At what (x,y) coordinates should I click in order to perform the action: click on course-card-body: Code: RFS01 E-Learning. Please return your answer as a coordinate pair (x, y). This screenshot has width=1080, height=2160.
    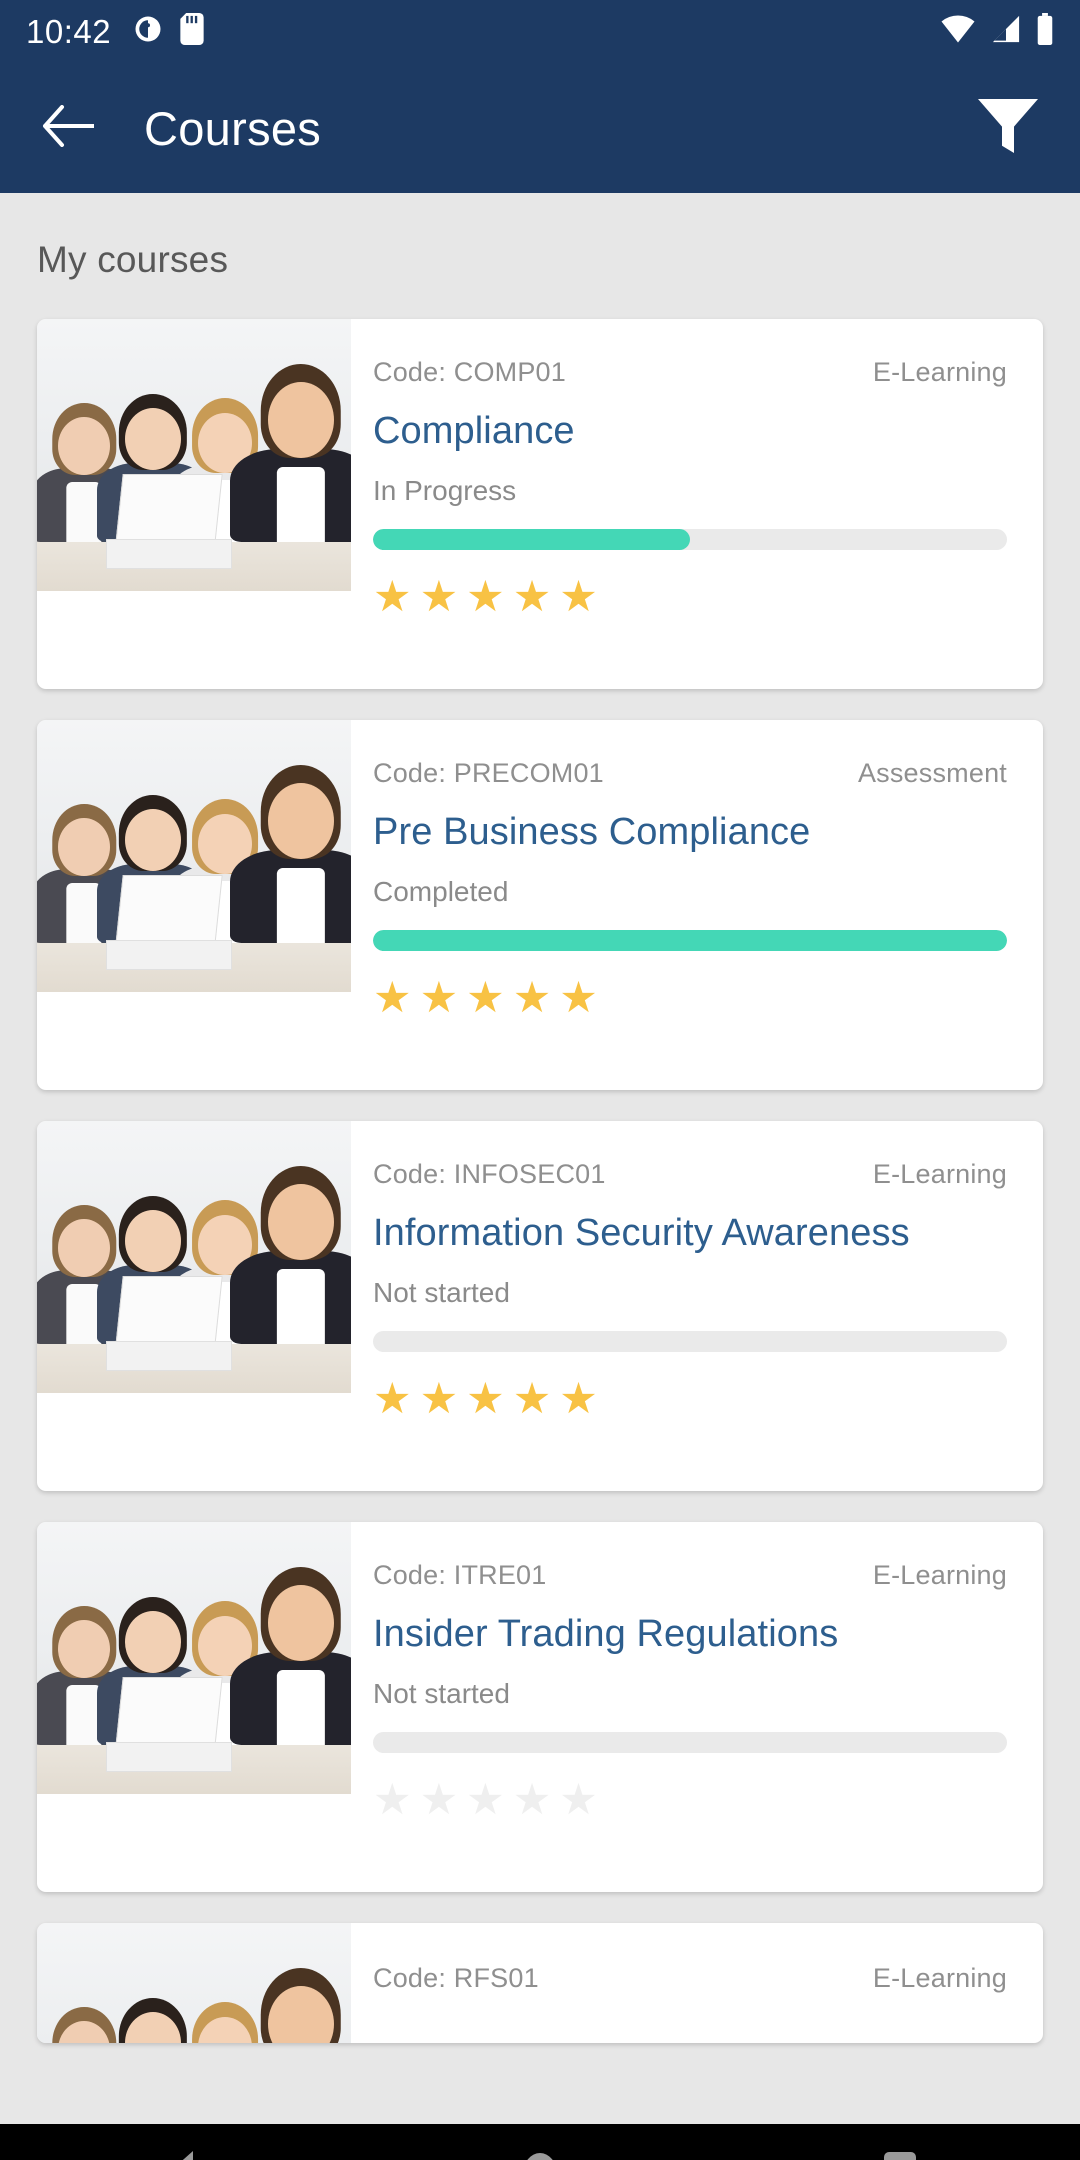
    Looking at the image, I should click on (697, 1983).